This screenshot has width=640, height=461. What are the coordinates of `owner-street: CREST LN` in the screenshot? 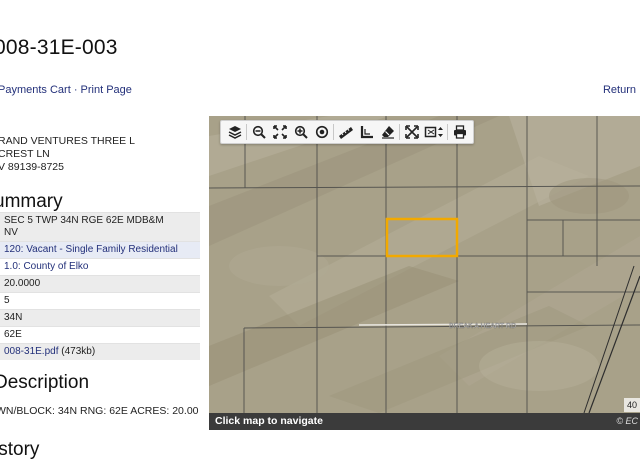 It's located at (25, 154).